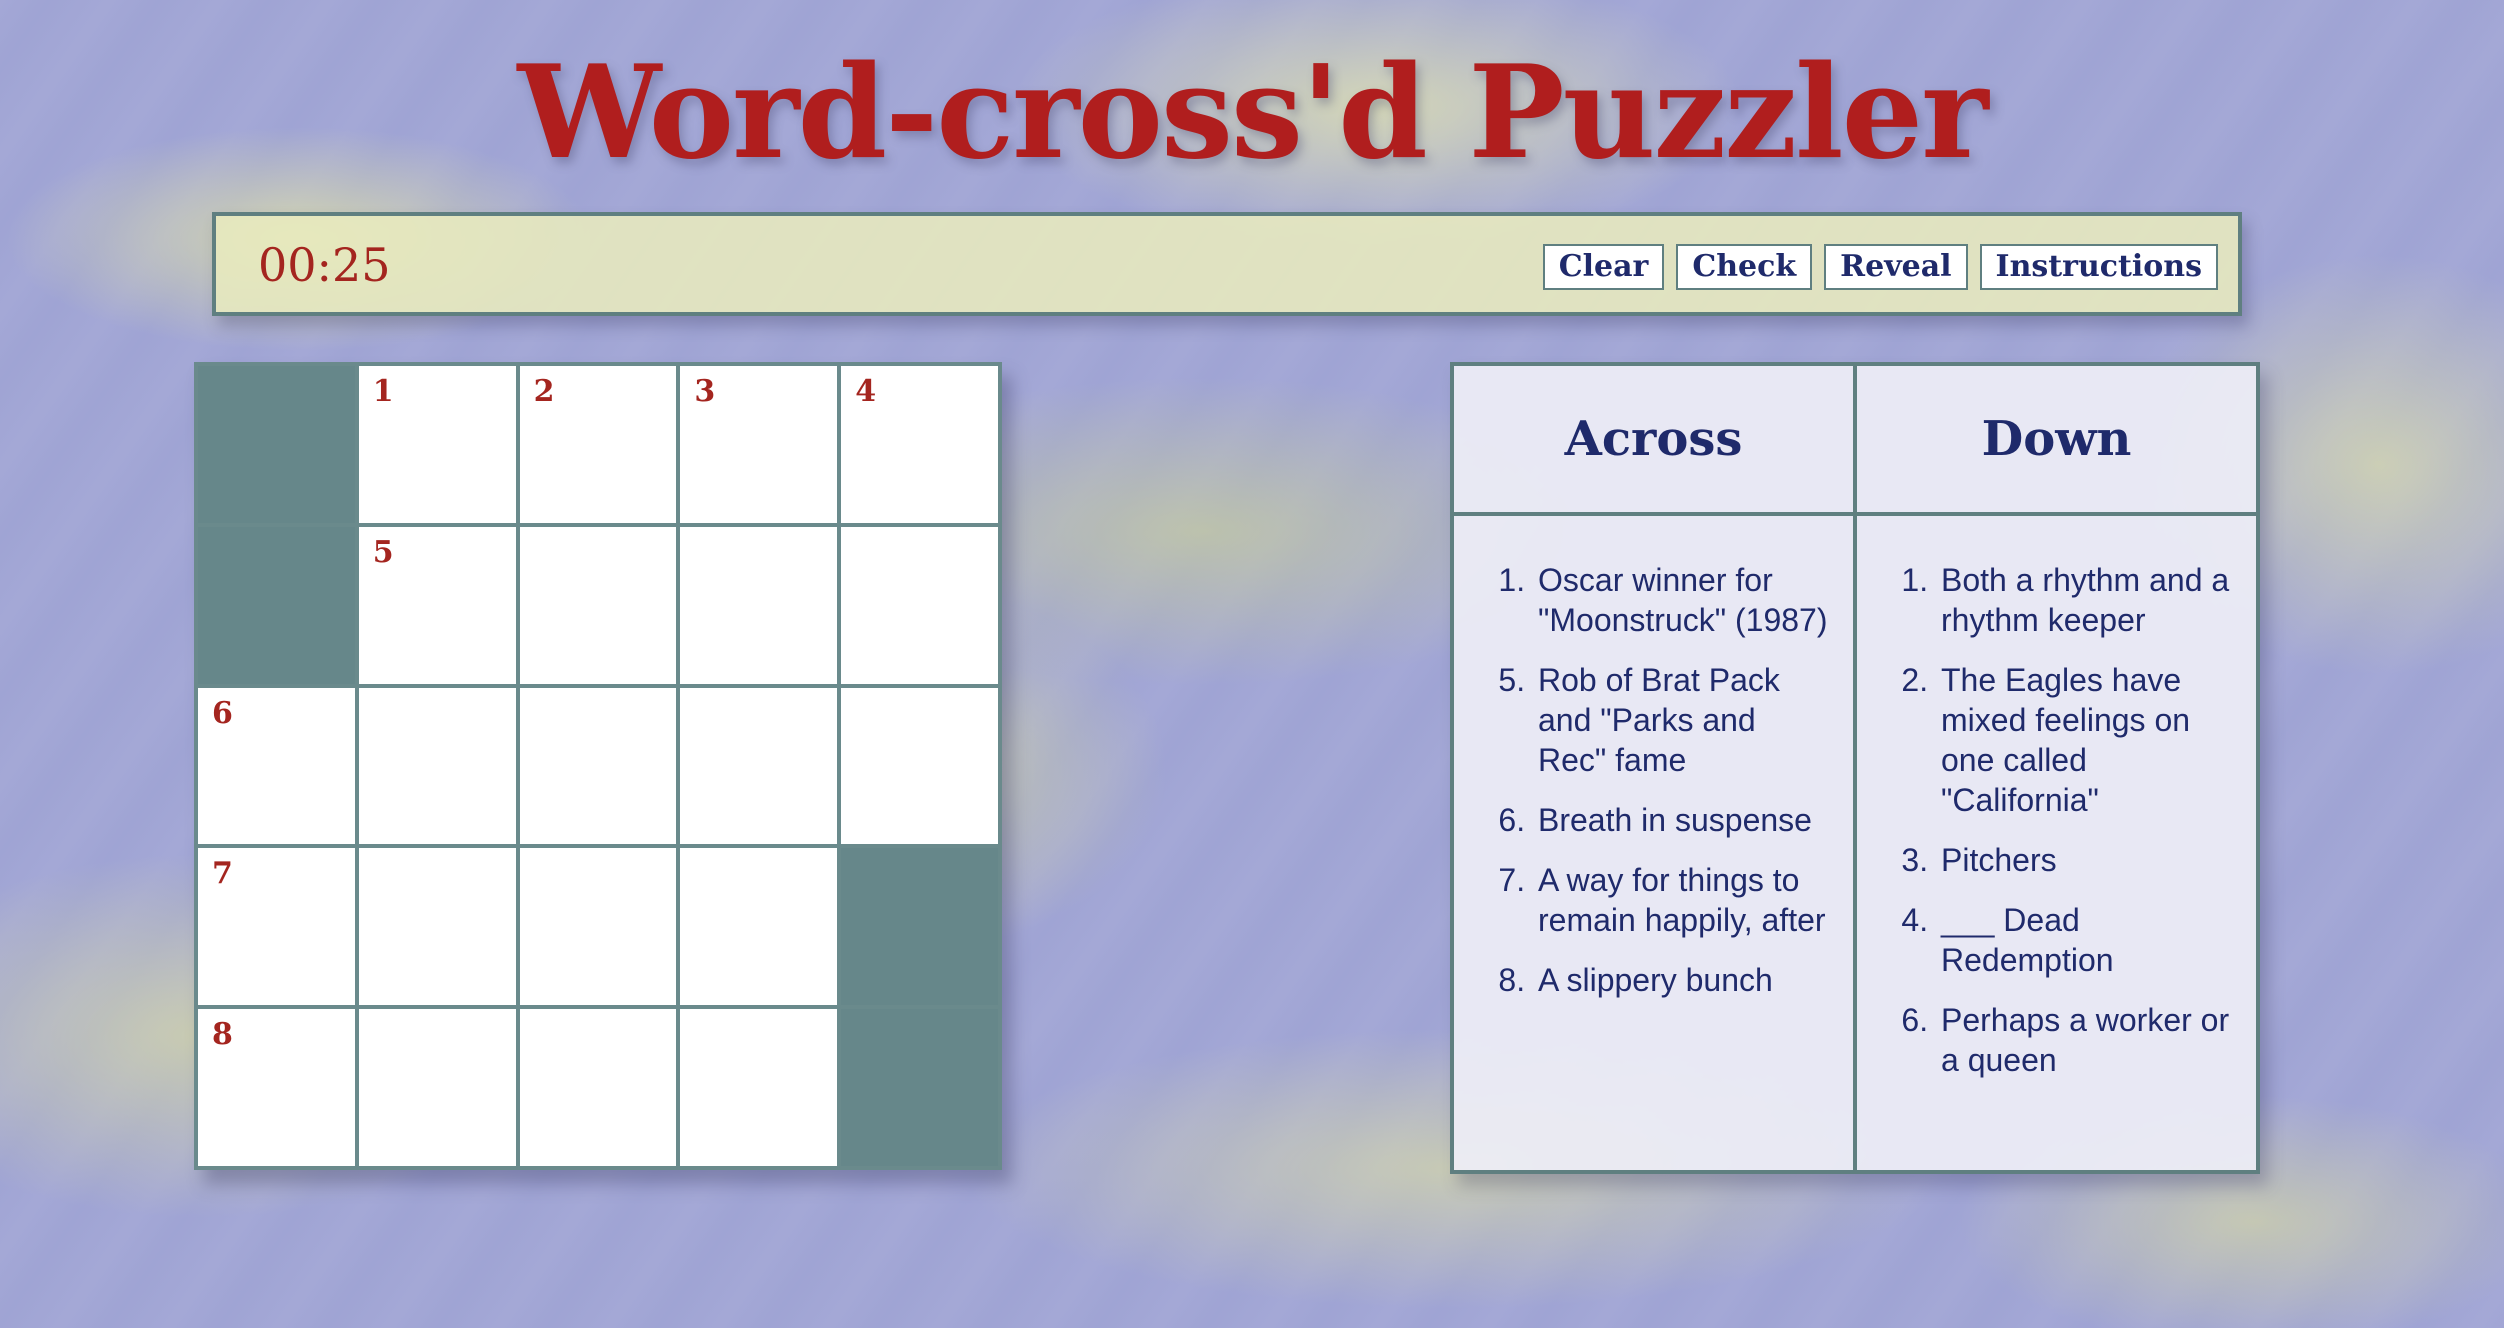  I want to click on clear-button: Clear, so click(1603, 267).